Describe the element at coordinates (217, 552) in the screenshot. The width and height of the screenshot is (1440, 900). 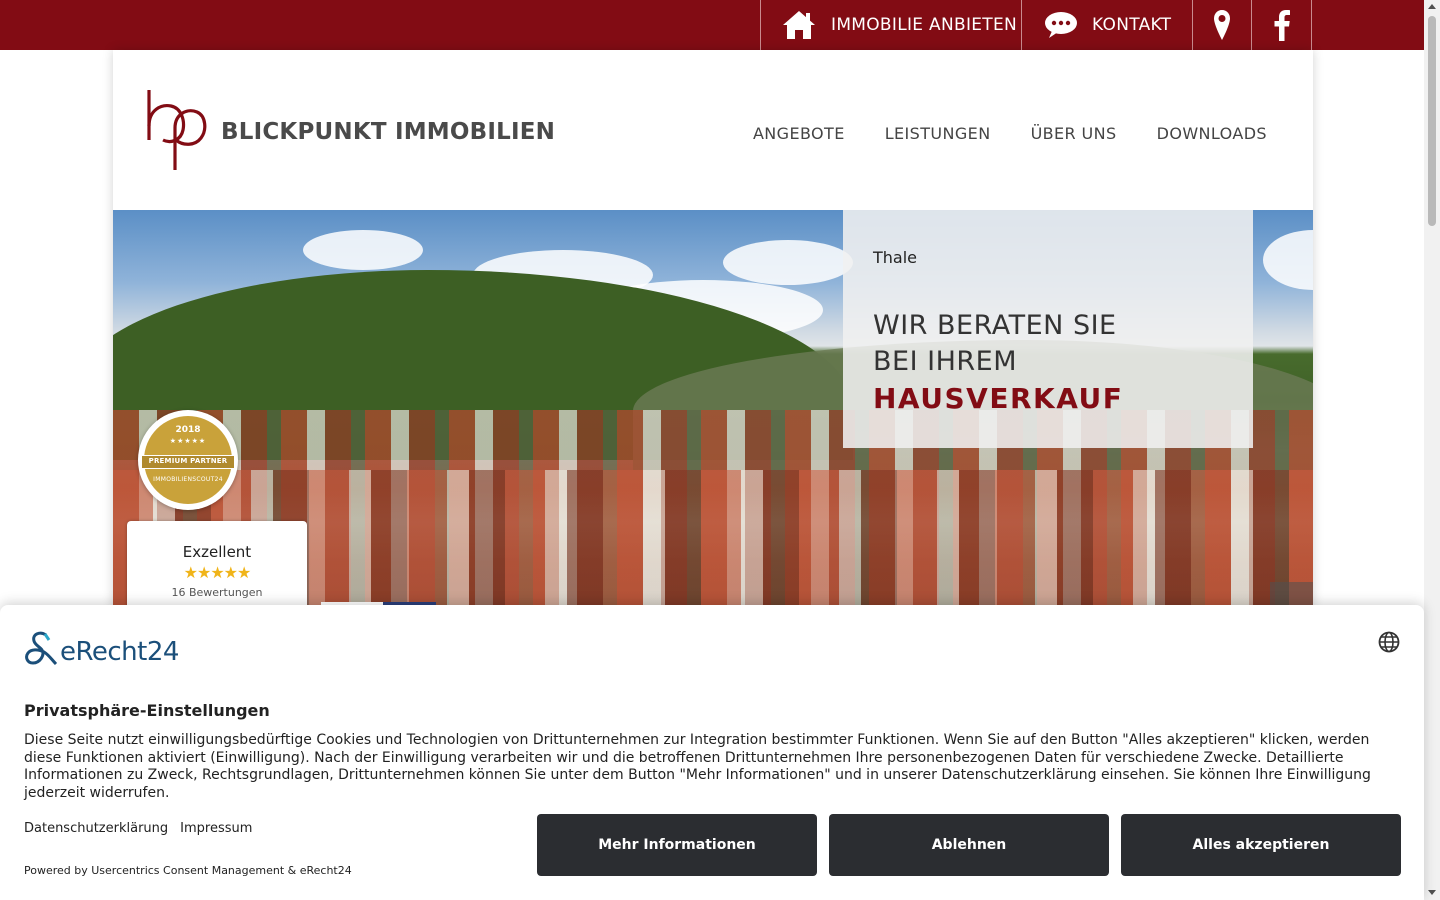
I see `review-rating-label: Exzellent` at that location.